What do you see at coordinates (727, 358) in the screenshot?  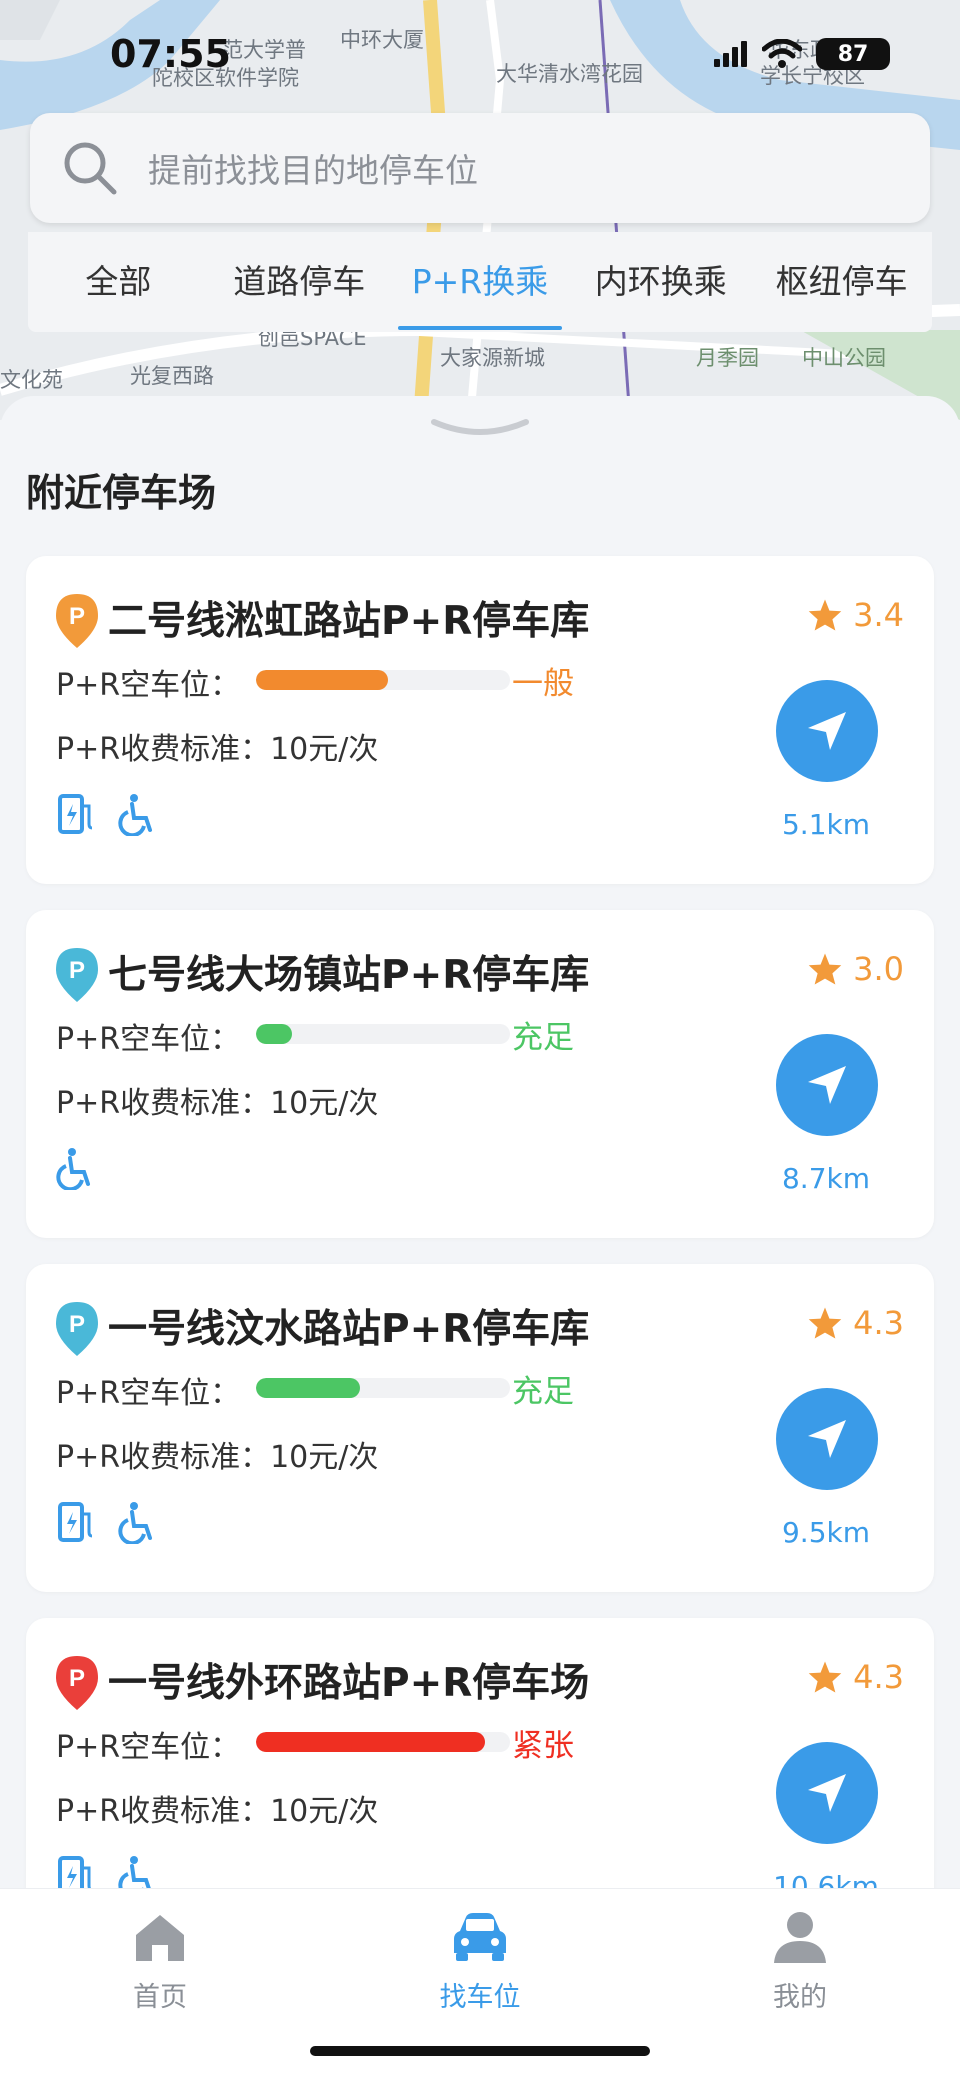 I see `map-label: 月季园` at bounding box center [727, 358].